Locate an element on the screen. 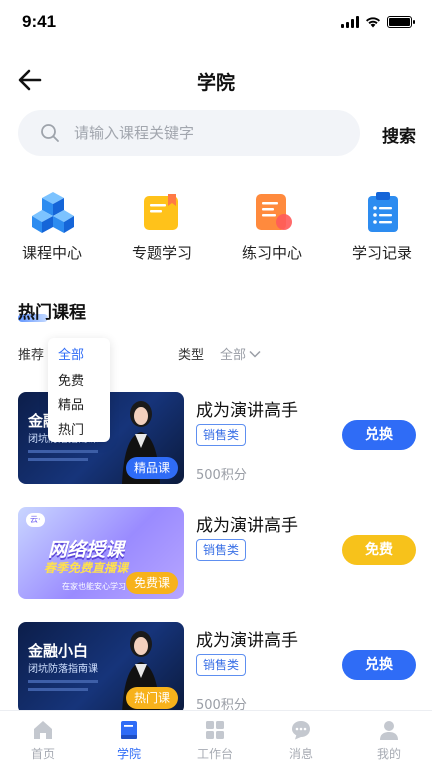 The image size is (432, 768). message-icon is located at coordinates (301, 730).